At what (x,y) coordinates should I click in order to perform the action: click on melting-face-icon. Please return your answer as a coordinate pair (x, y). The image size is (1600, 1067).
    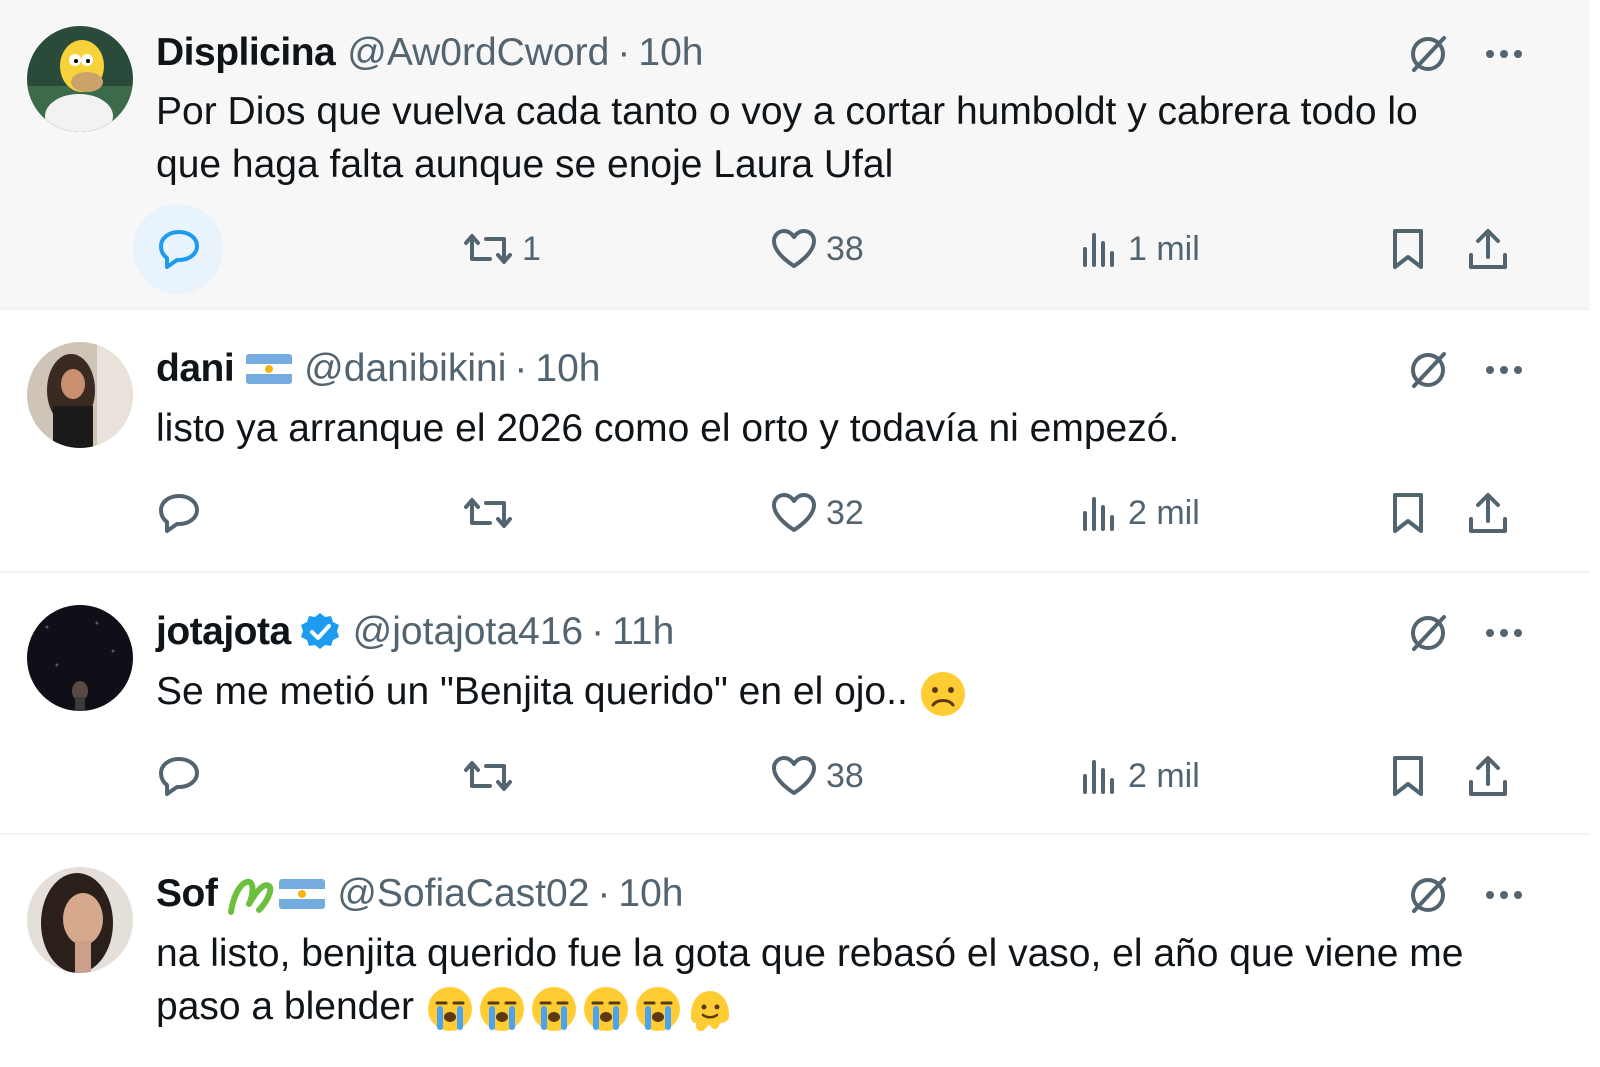
    Looking at the image, I should click on (709, 1010).